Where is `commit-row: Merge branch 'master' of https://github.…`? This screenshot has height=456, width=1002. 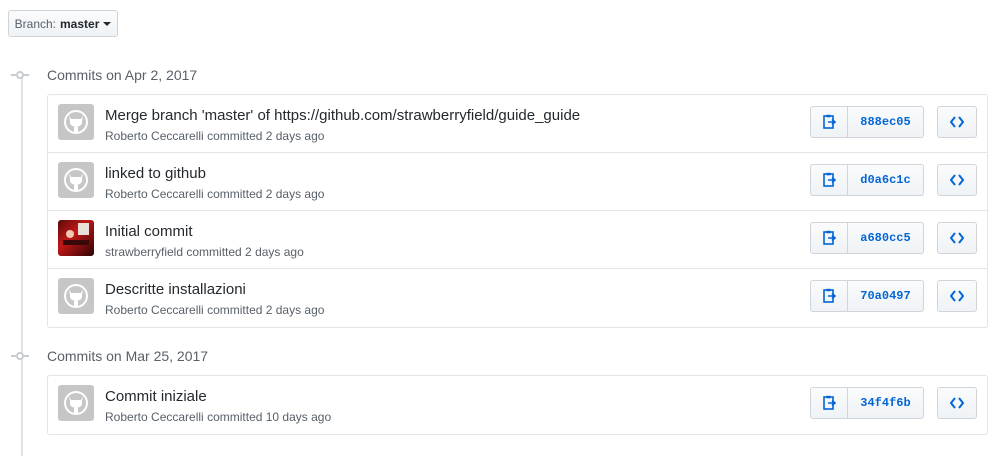 commit-row: Merge branch 'master' of https://github.… is located at coordinates (517, 124).